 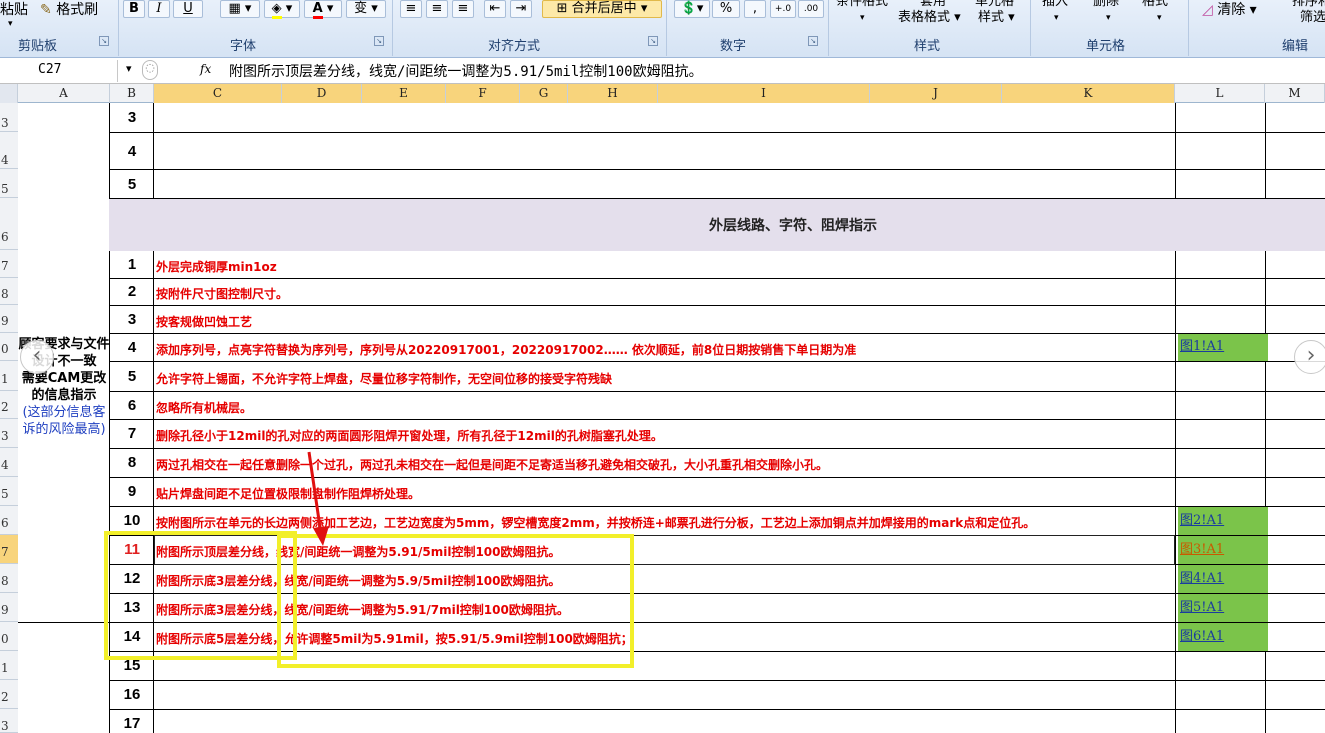 What do you see at coordinates (1295, 93) in the screenshot?
I see `column-header-m: M` at bounding box center [1295, 93].